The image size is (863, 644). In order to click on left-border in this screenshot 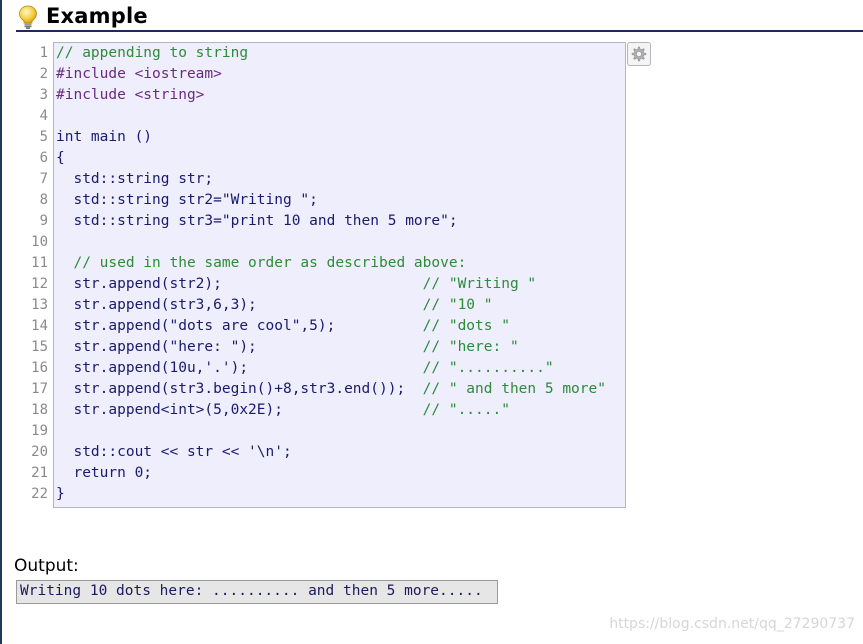, I will do `click(1, 322)`.